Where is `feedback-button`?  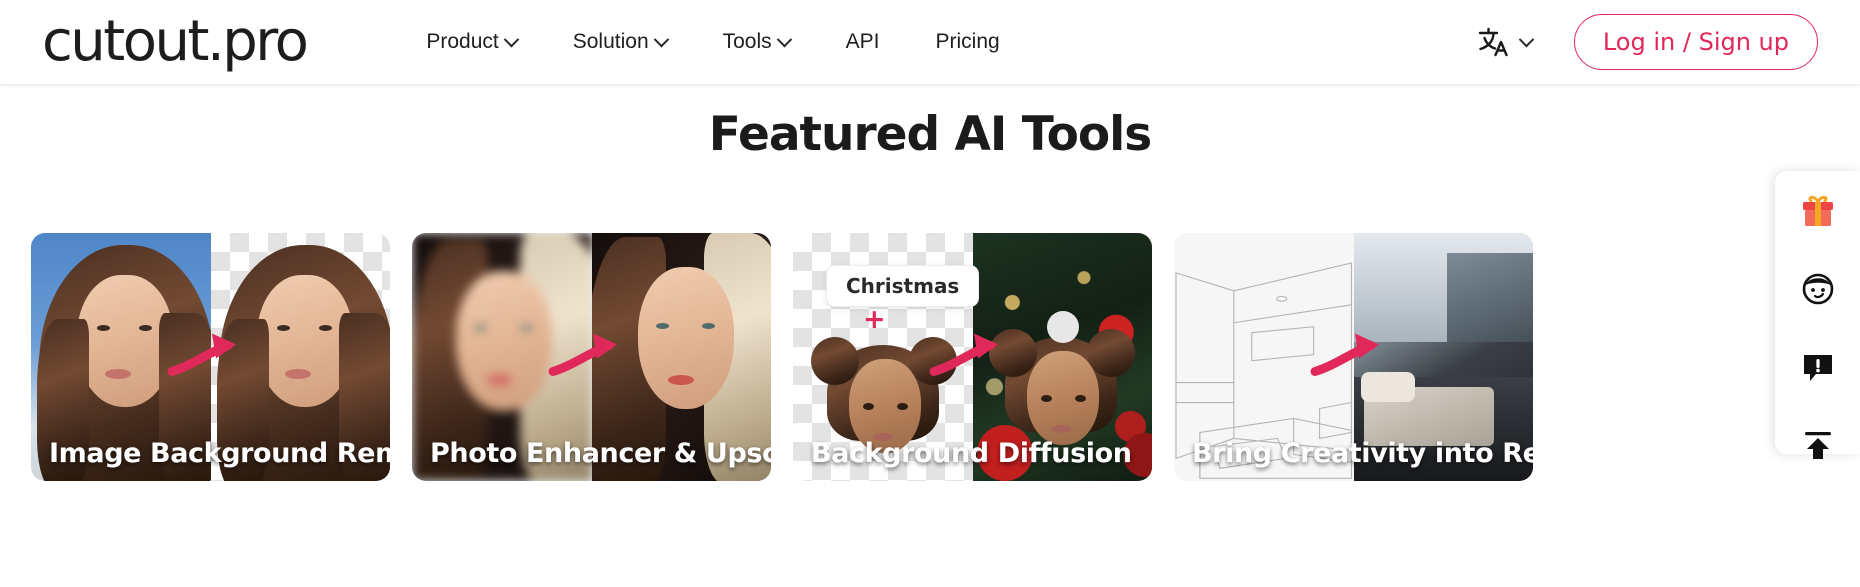 feedback-button is located at coordinates (1818, 369).